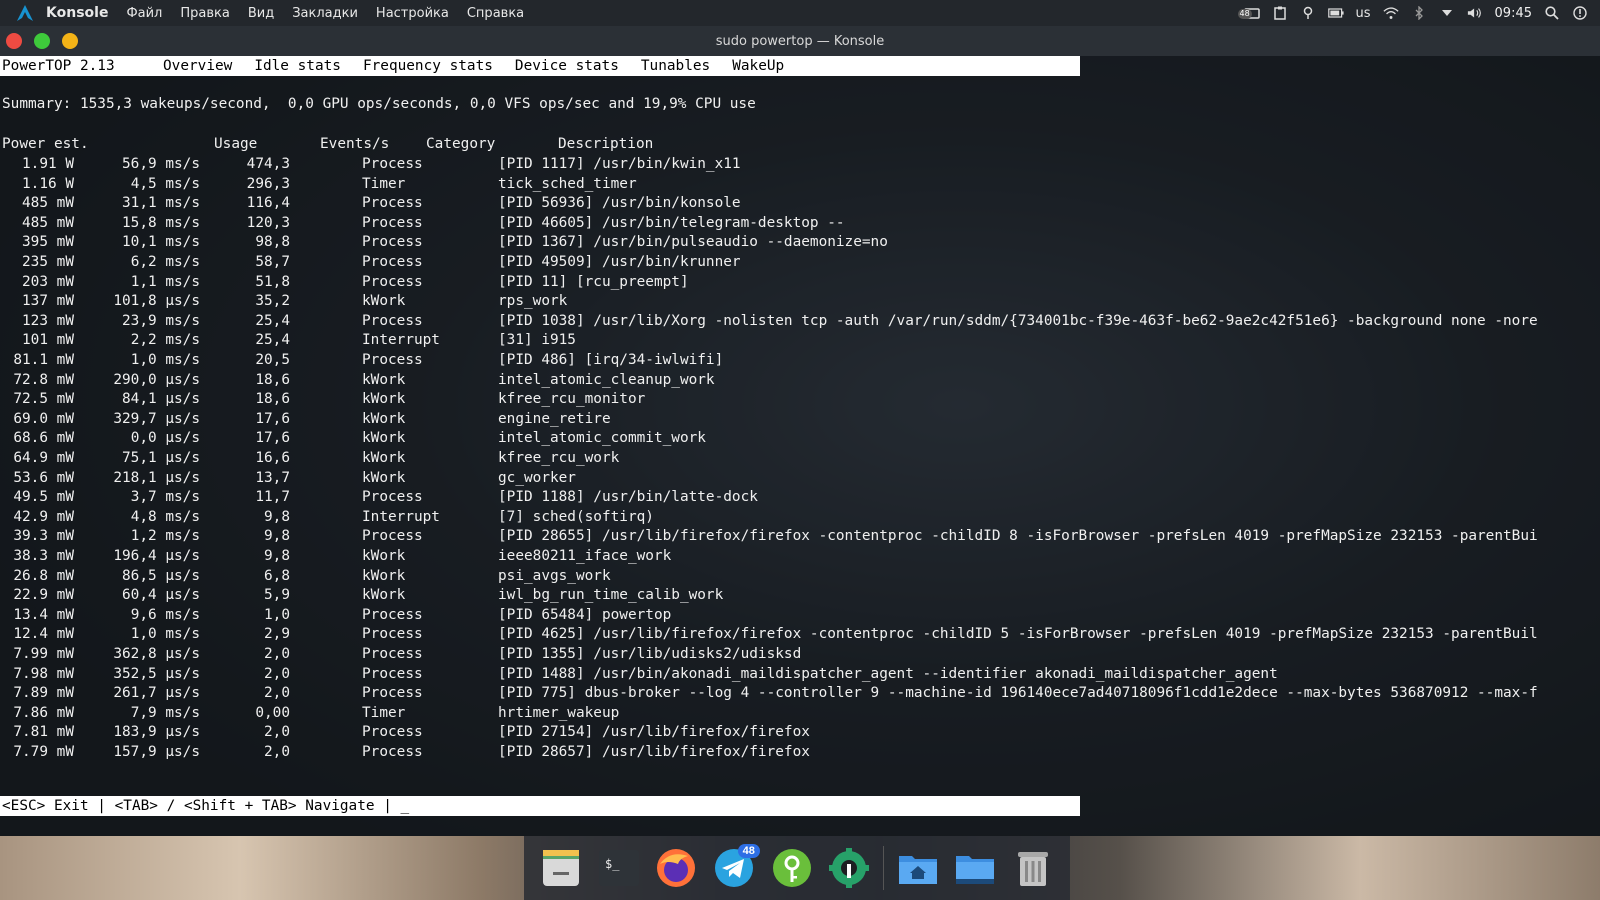 The width and height of the screenshot is (1600, 900). I want to click on menu-edit: Правка, so click(204, 13).